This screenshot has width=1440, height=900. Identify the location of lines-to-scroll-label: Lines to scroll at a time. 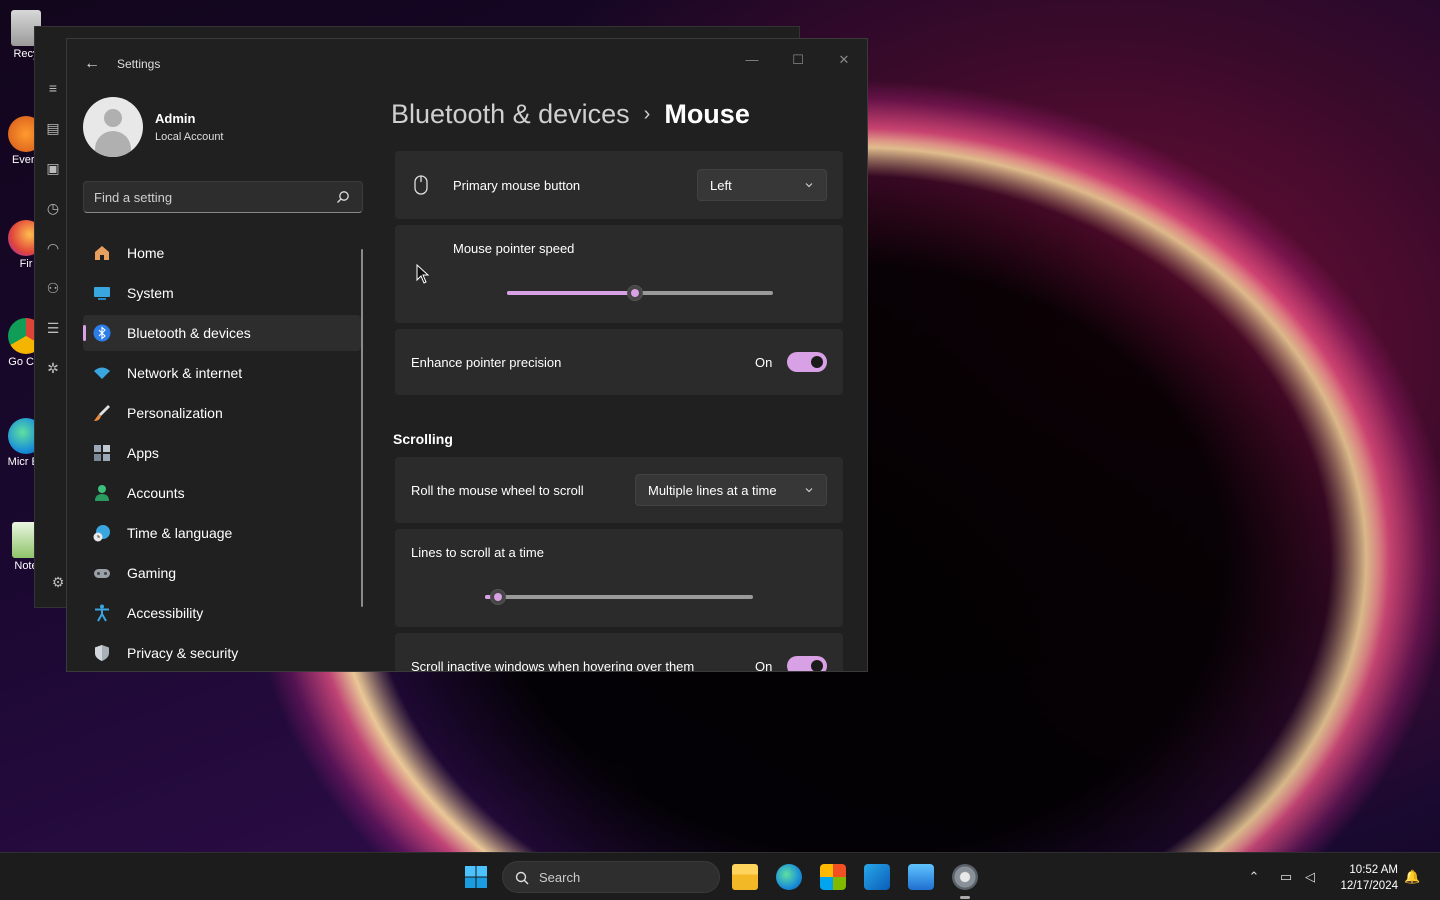
(477, 552).